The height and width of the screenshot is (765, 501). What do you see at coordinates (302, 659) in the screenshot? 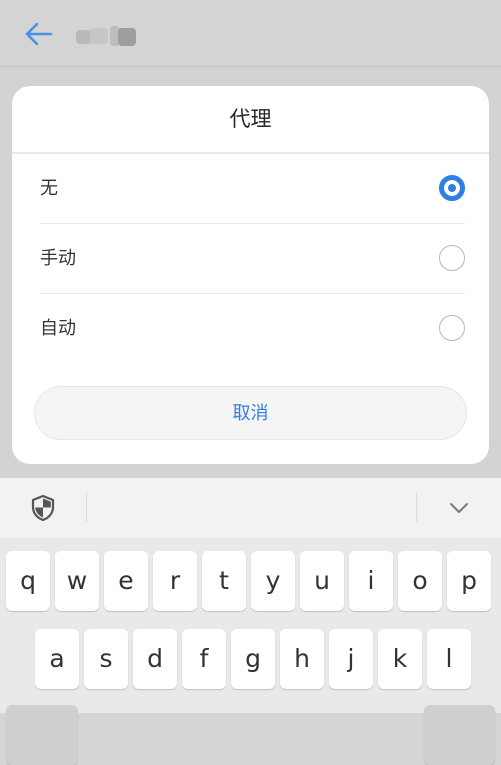
I see `key-h: h` at bounding box center [302, 659].